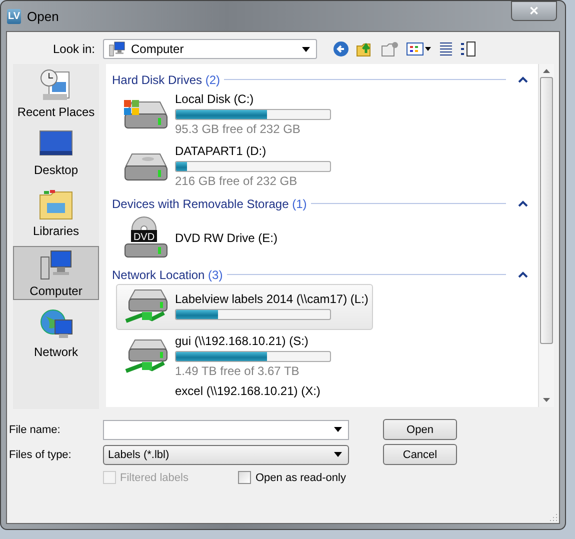 This screenshot has width=575, height=539. Describe the element at coordinates (43, 16) in the screenshot. I see `window-title: Open` at that location.